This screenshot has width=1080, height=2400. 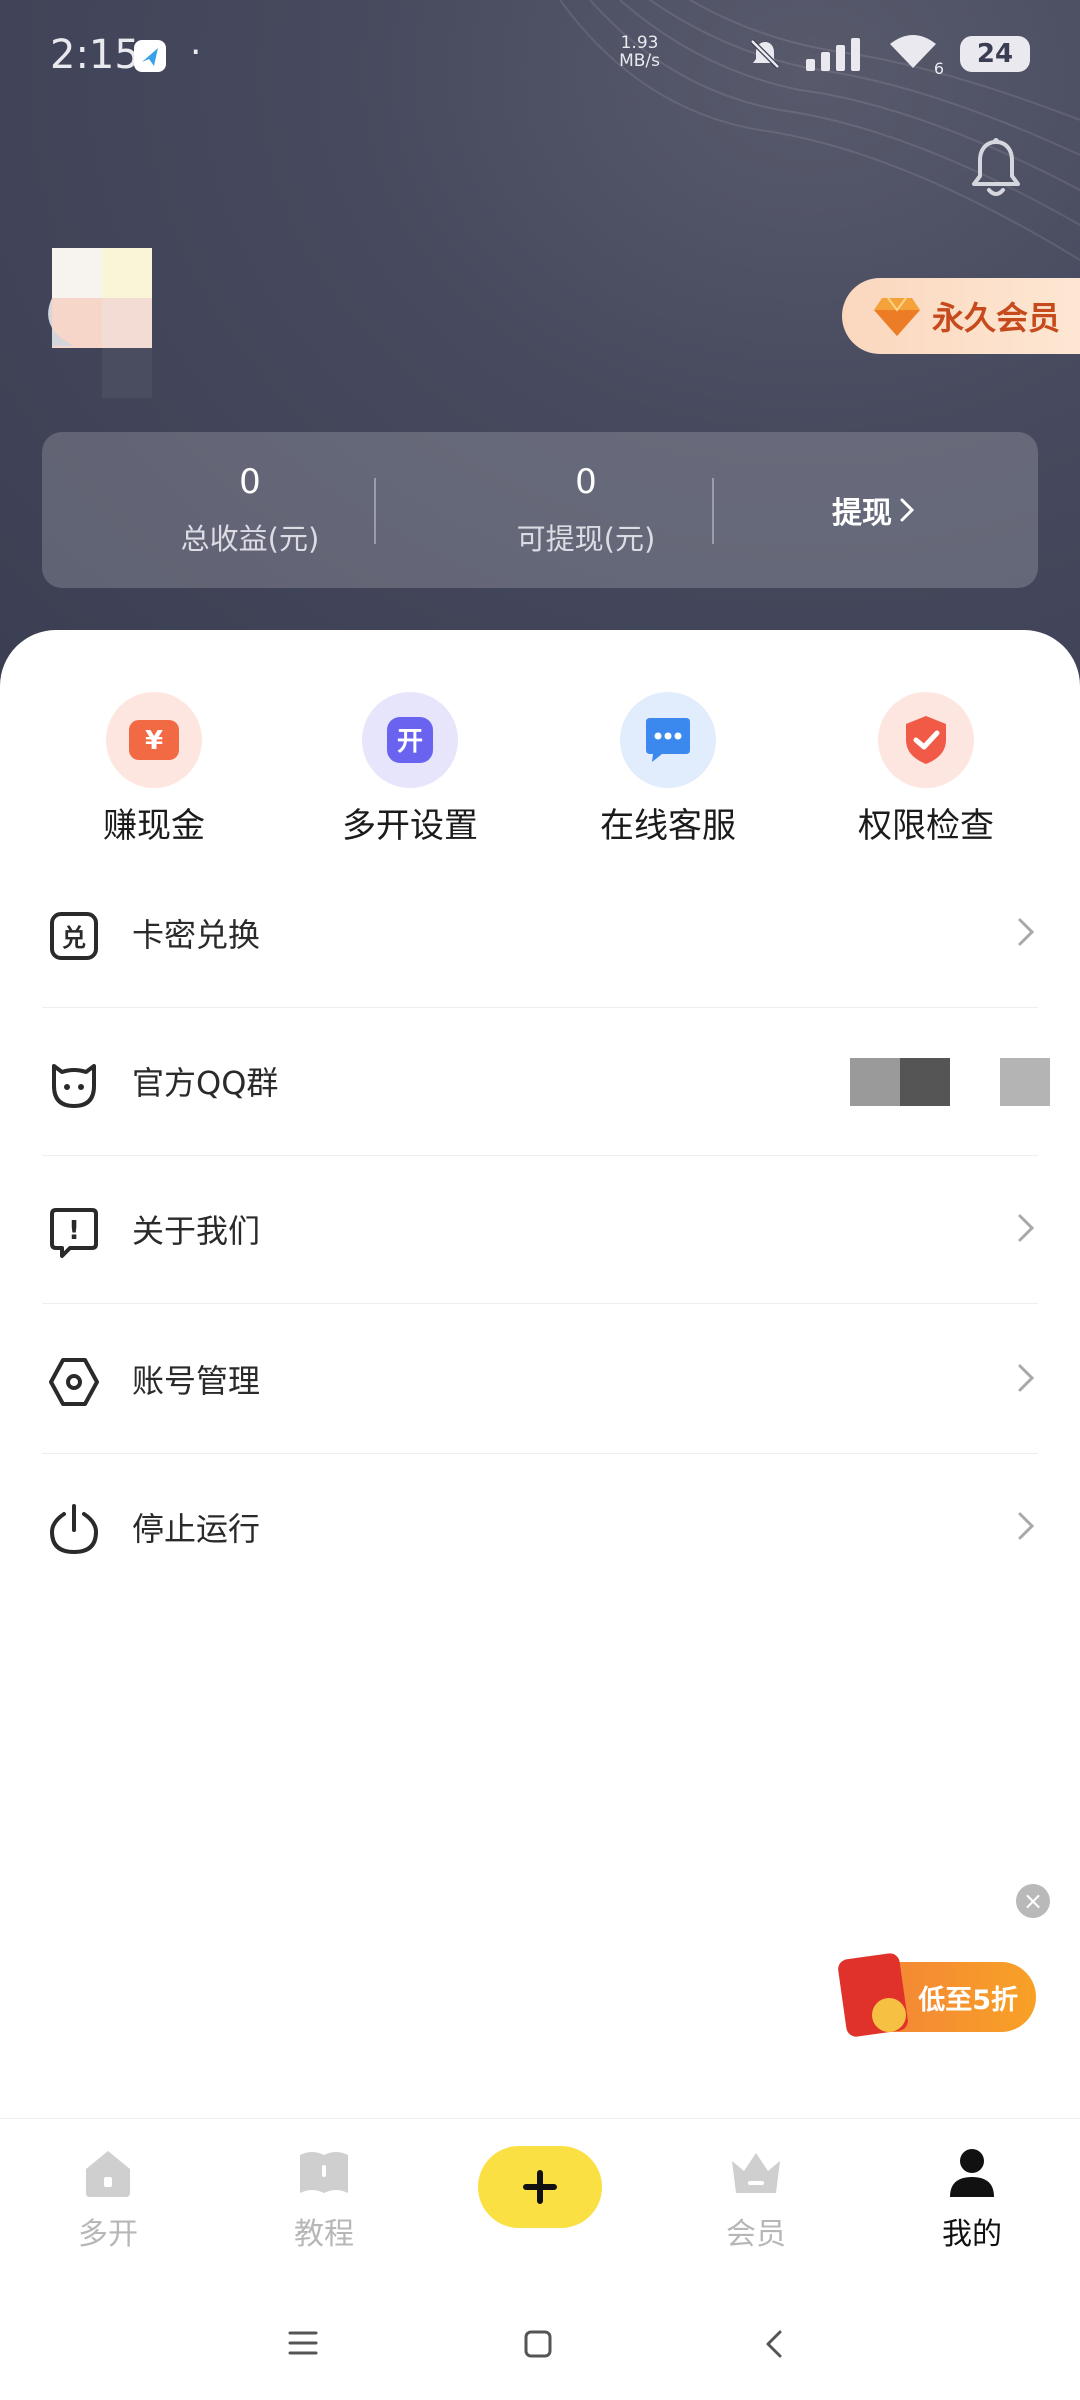 What do you see at coordinates (972, 2200) in the screenshot?
I see `tab-mine: 我的` at bounding box center [972, 2200].